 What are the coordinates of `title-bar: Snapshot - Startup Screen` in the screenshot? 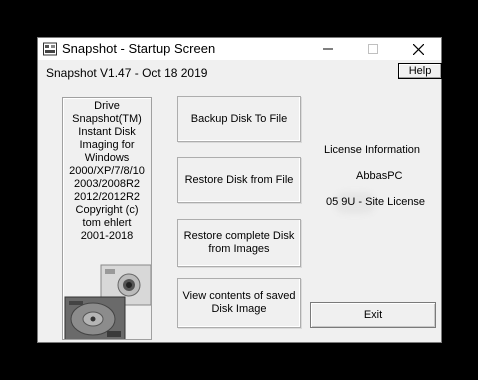 It's located at (239, 49).